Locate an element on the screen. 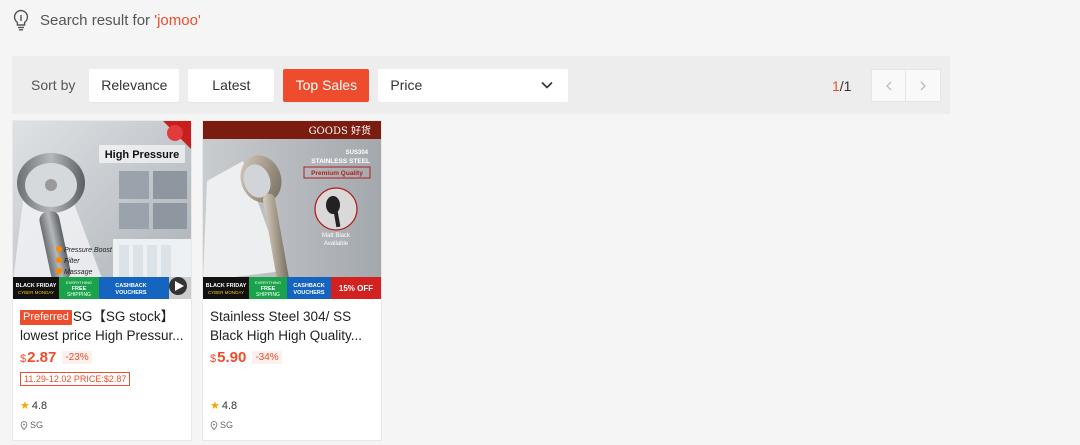 The height and width of the screenshot is (445, 1080). search-keyword: 'jomoo' is located at coordinates (177, 20).